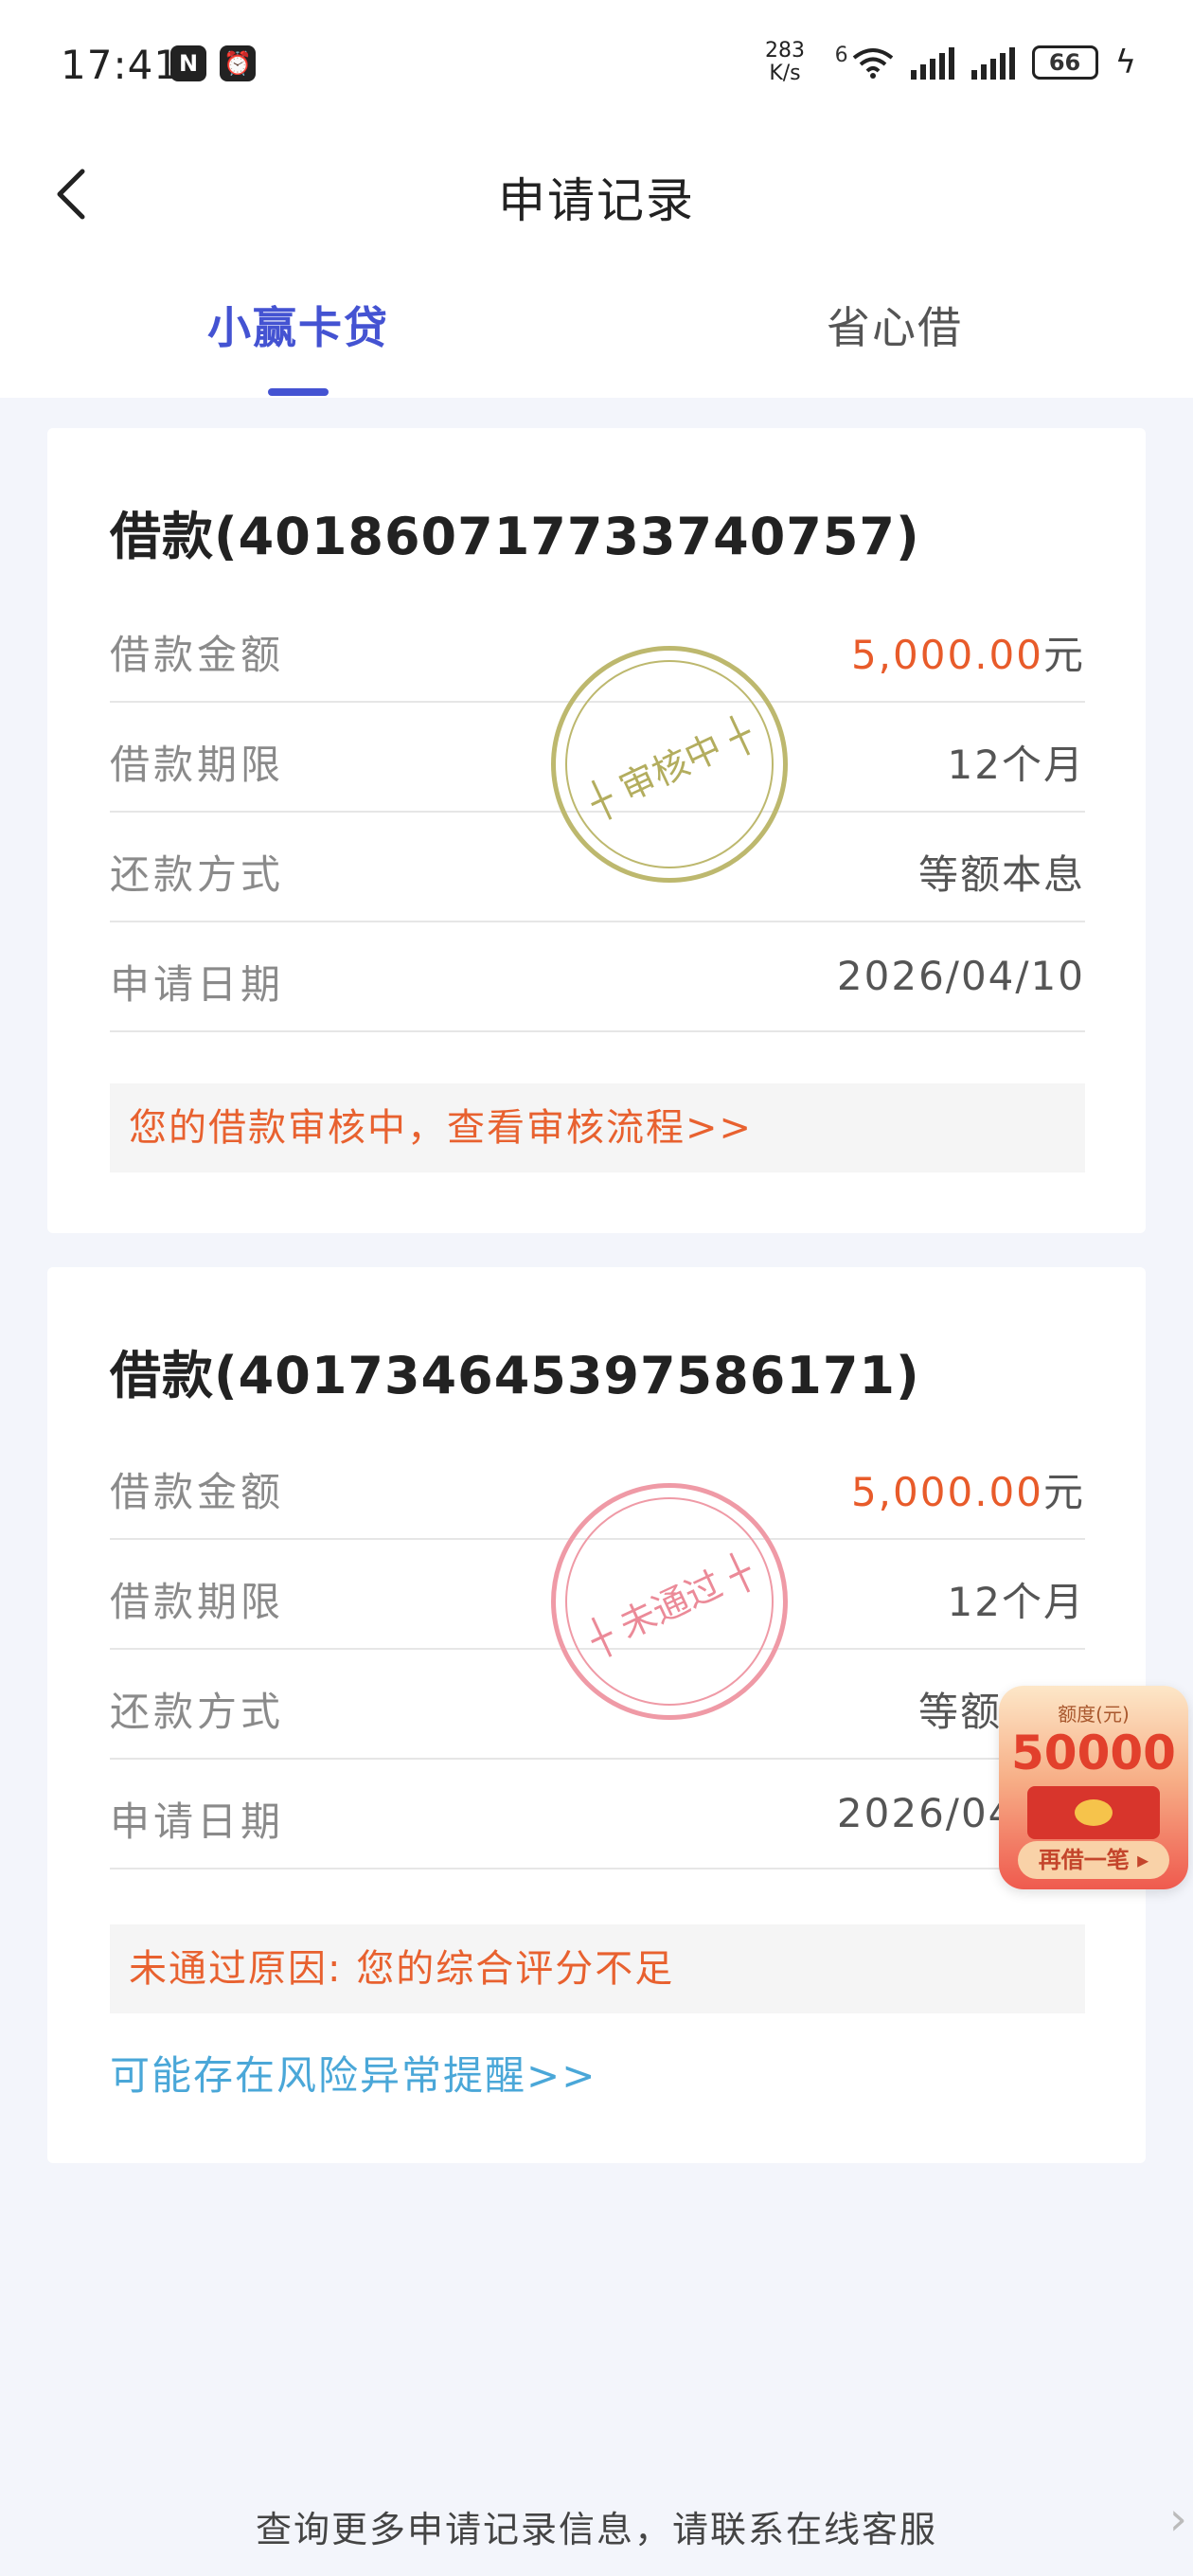 This screenshot has height=2576, width=1193. Describe the element at coordinates (238, 63) in the screenshot. I see `alarm-icon: ⏰` at that location.